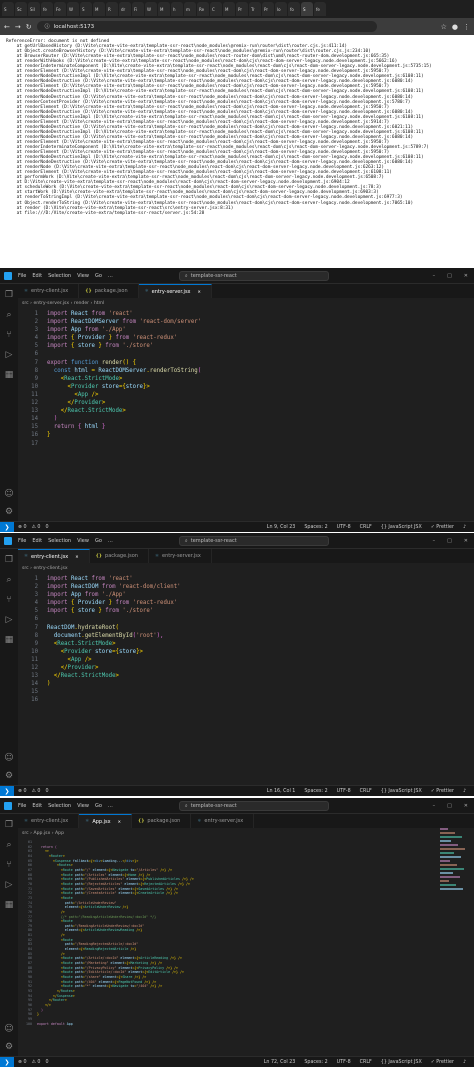  I want to click on status-pos: Ln 72, Col 23, so click(280, 1062).